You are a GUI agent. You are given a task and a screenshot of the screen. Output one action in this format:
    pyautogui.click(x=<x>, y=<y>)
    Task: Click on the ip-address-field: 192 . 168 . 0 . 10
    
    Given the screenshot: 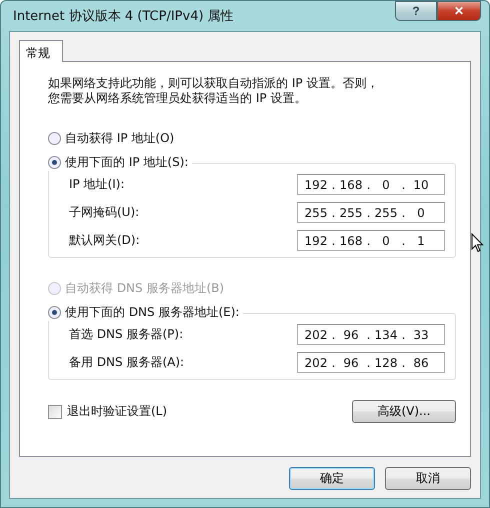 What is the action you would take?
    pyautogui.click(x=371, y=184)
    